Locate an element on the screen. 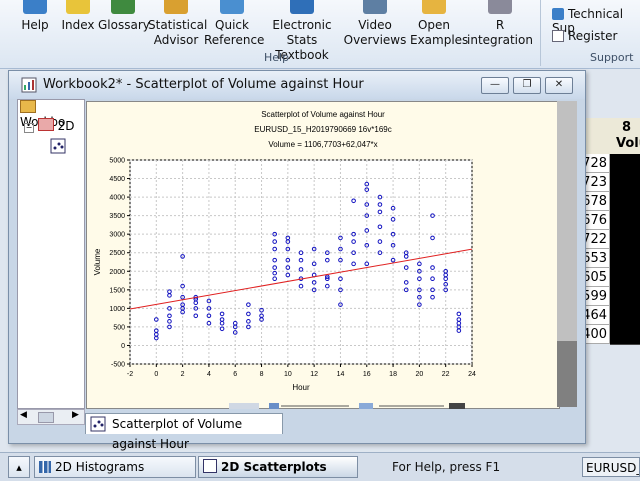 This screenshot has height=481, width=640. ribbon-button-label: Video is located at coordinates (375, 25).